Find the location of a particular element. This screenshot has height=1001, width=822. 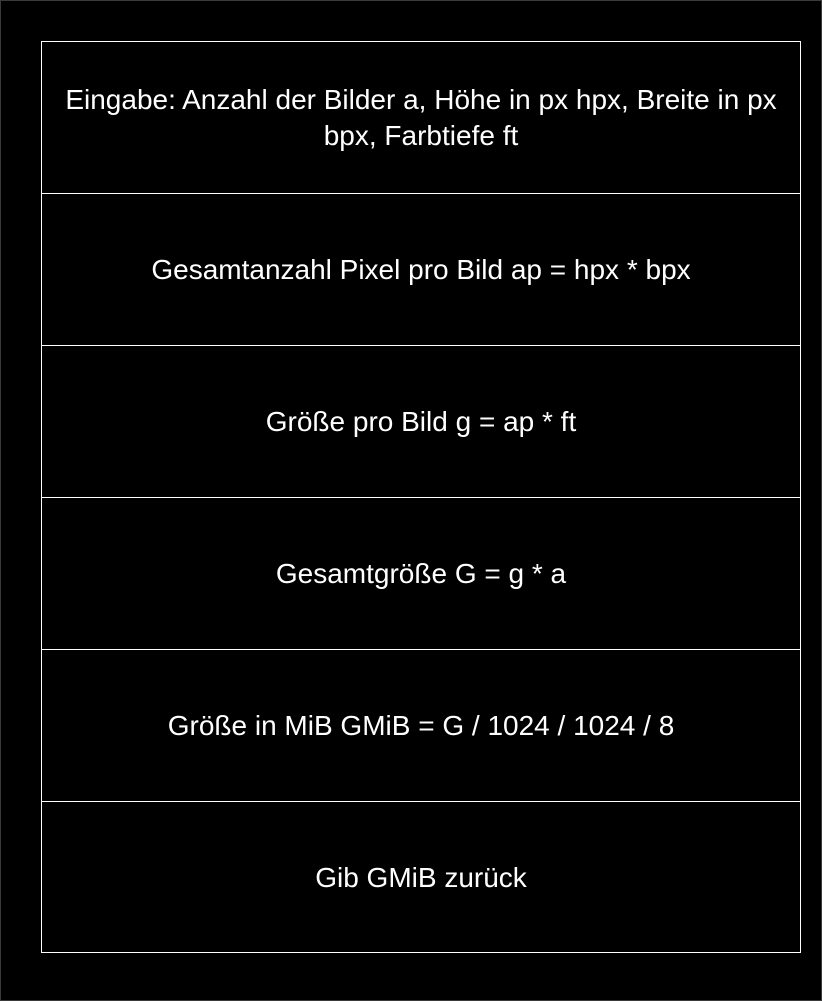

step-size-in-mib-text: Größe in MiB GMiB = G / 1024 / 1024 / 8 is located at coordinates (421, 725).